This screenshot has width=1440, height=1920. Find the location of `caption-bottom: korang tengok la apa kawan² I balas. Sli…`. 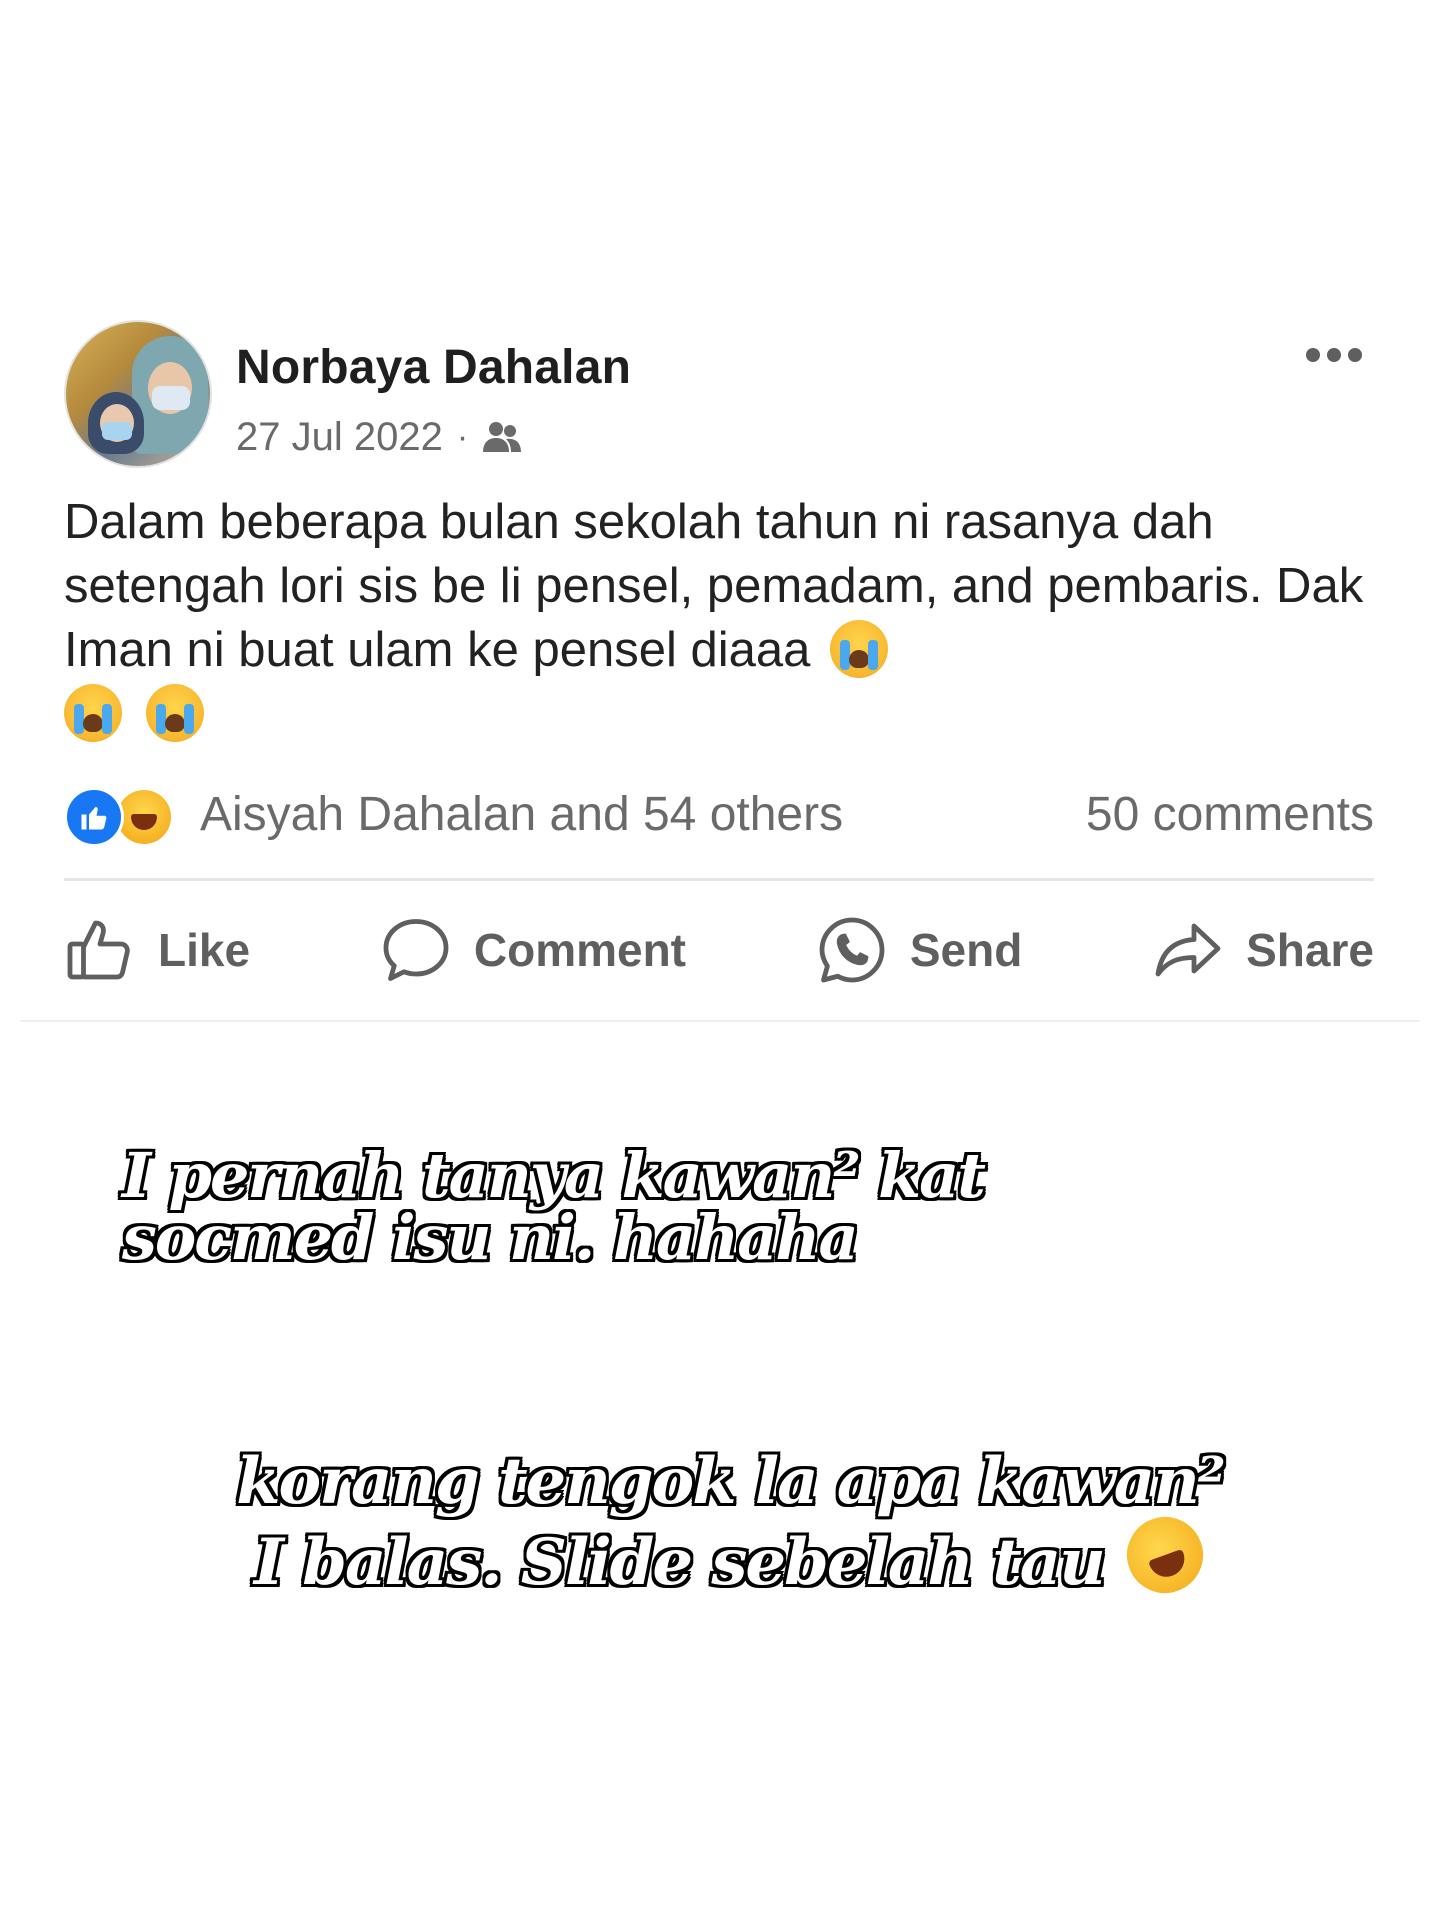

caption-bottom: korang tengok la apa kawan² I balas. Sli… is located at coordinates (730, 1526).